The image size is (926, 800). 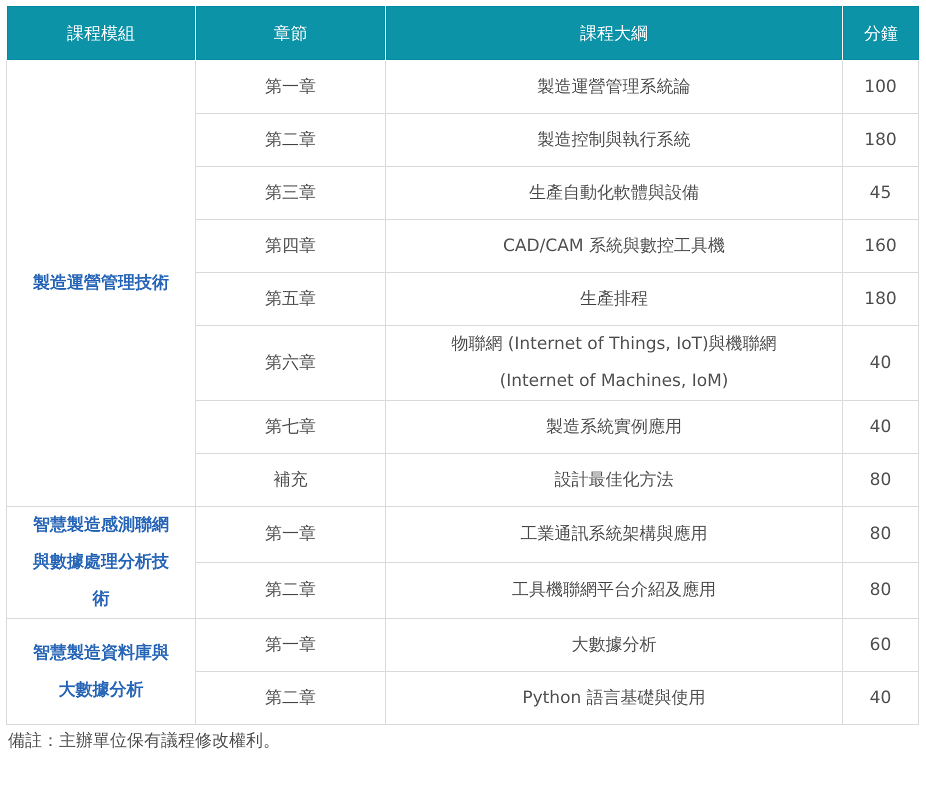 What do you see at coordinates (880, 645) in the screenshot?
I see `table-cell: 60` at bounding box center [880, 645].